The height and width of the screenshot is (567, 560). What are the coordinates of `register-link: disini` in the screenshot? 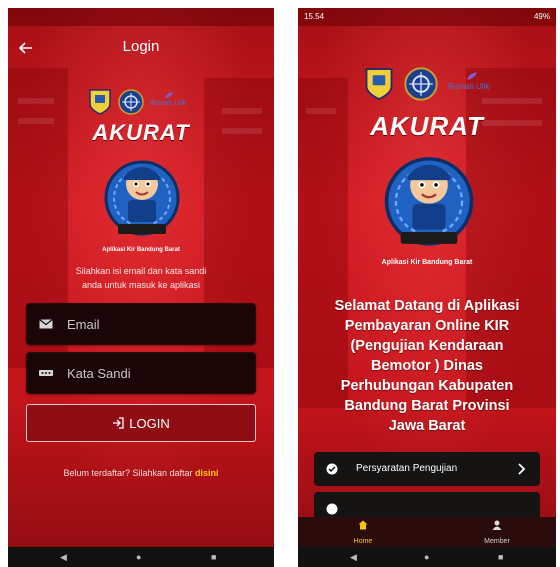 It's located at (207, 473).